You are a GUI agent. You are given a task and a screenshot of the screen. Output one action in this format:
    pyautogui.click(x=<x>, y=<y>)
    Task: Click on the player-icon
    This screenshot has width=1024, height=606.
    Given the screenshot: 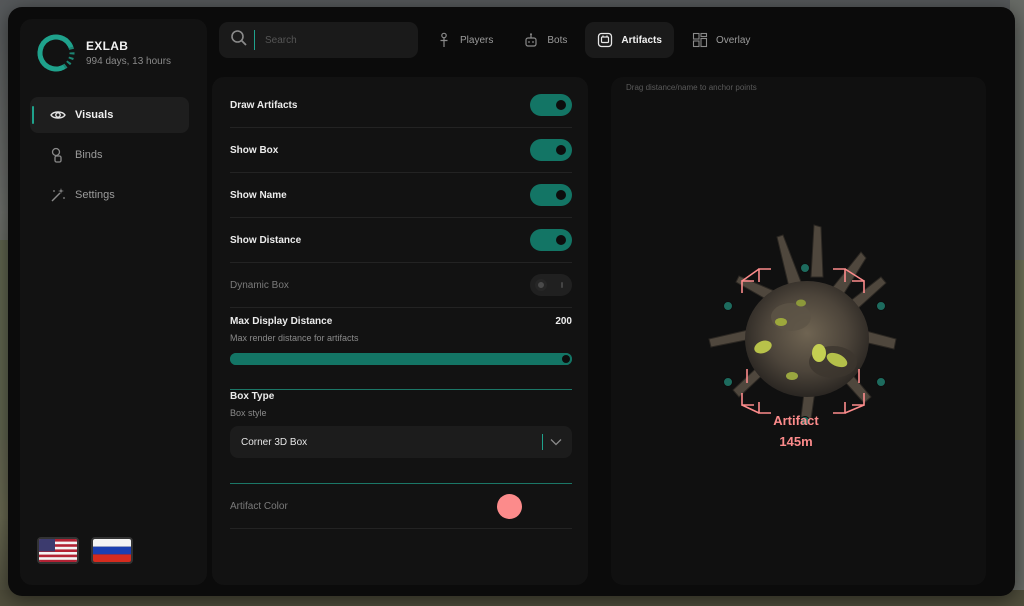 What is the action you would take?
    pyautogui.click(x=444, y=40)
    